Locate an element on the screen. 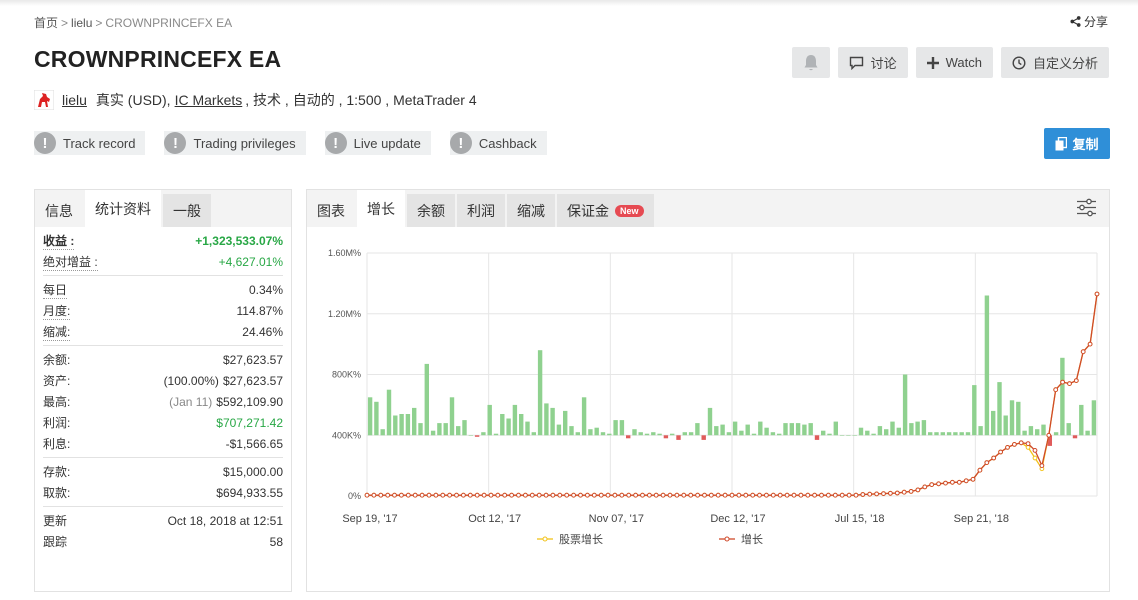 The image size is (1138, 600). breadcrumb-home: 首页 is located at coordinates (46, 23).